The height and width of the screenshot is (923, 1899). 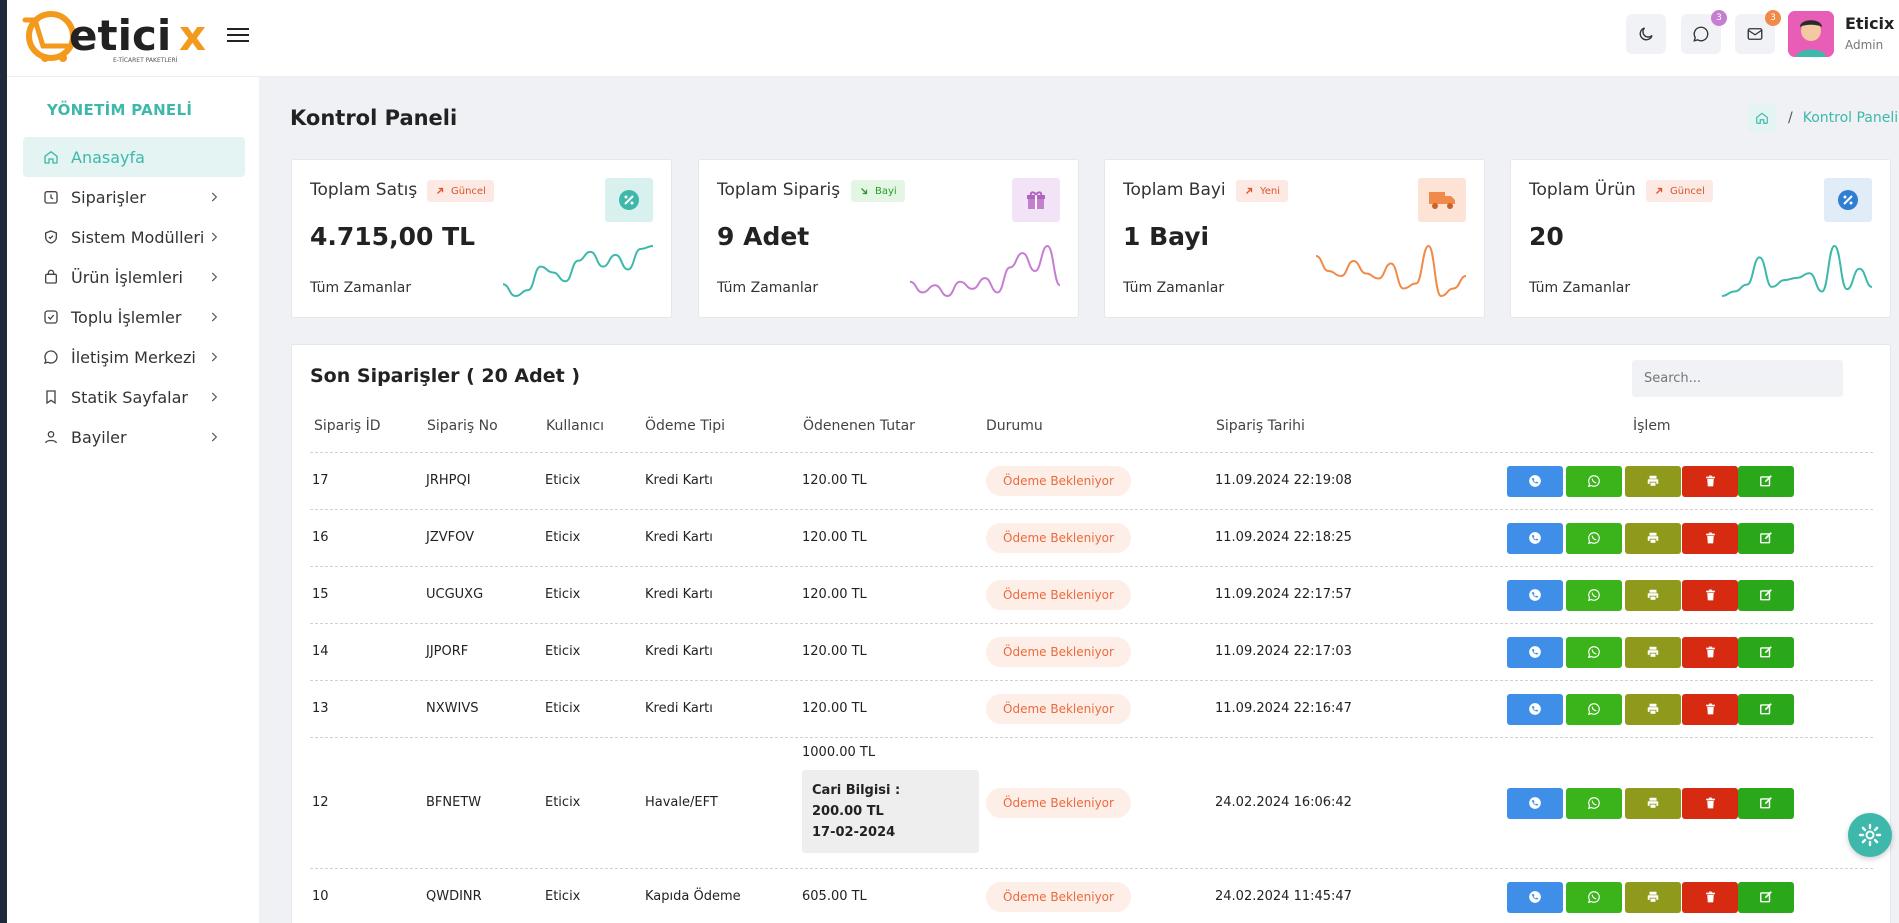 I want to click on sidebar-item-urun-islemleri: Ürün İşlemleri, so click(x=134, y=277).